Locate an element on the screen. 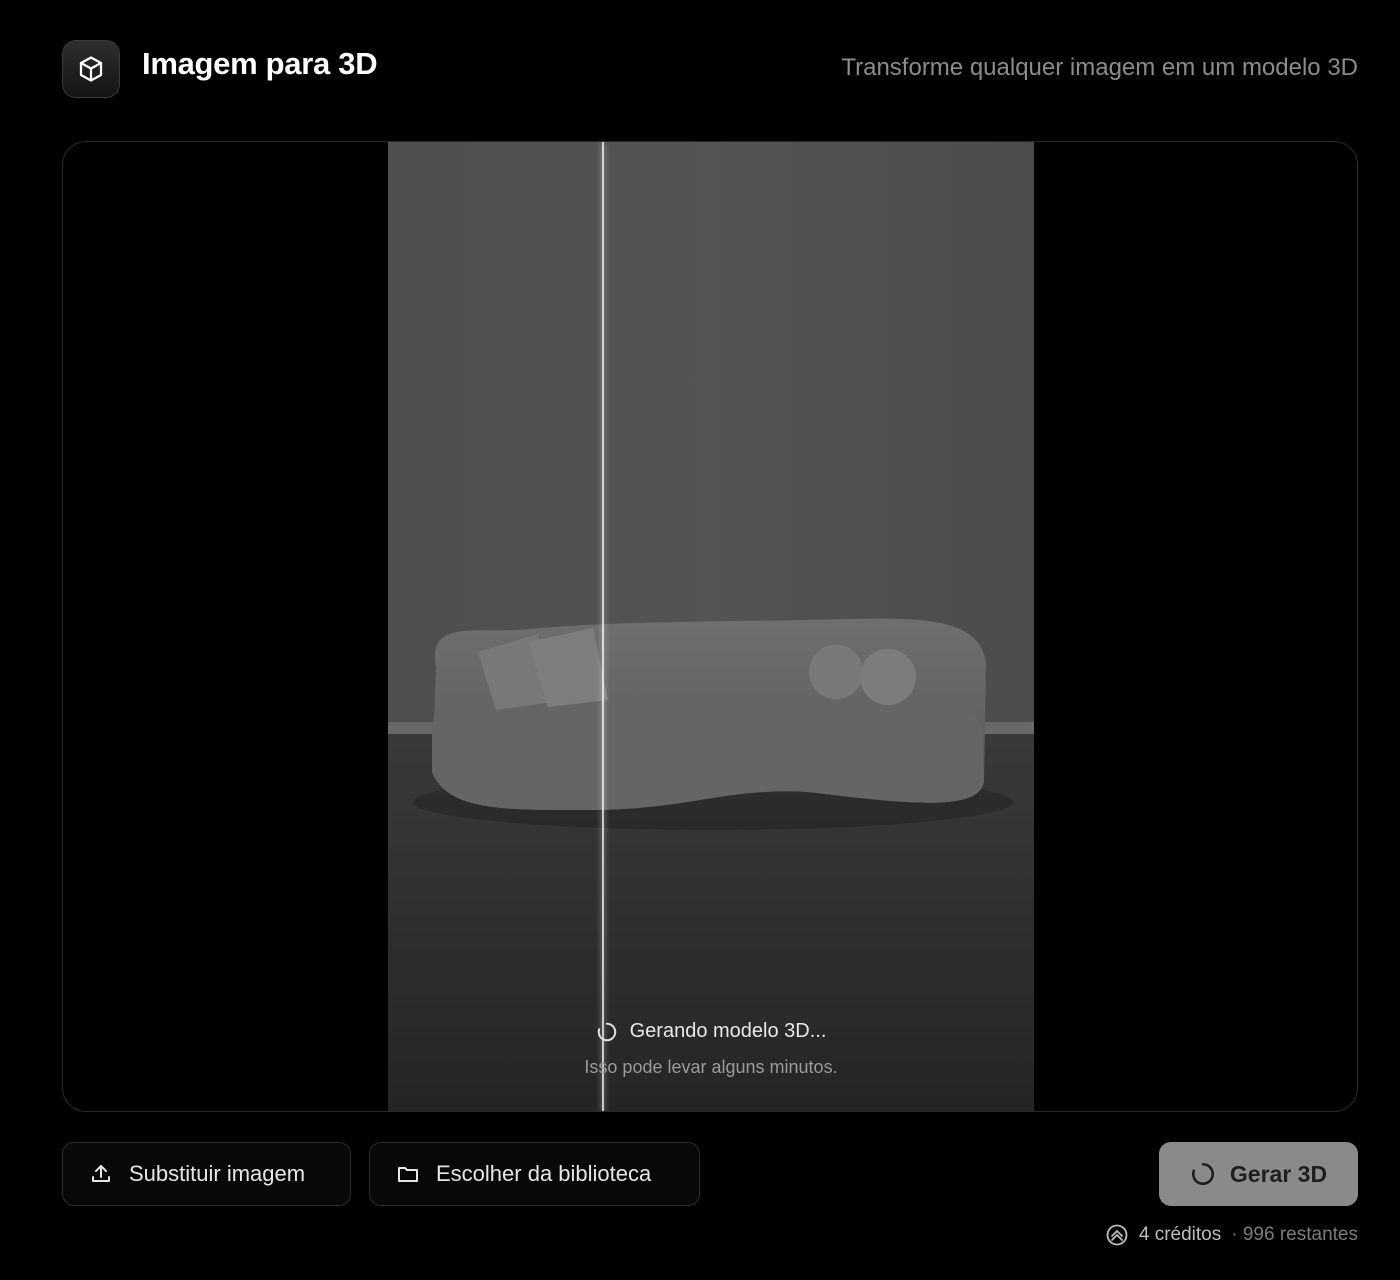 The image size is (1400, 1280). choose-from-library-button: Escolher da biblioteca is located at coordinates (534, 1174).